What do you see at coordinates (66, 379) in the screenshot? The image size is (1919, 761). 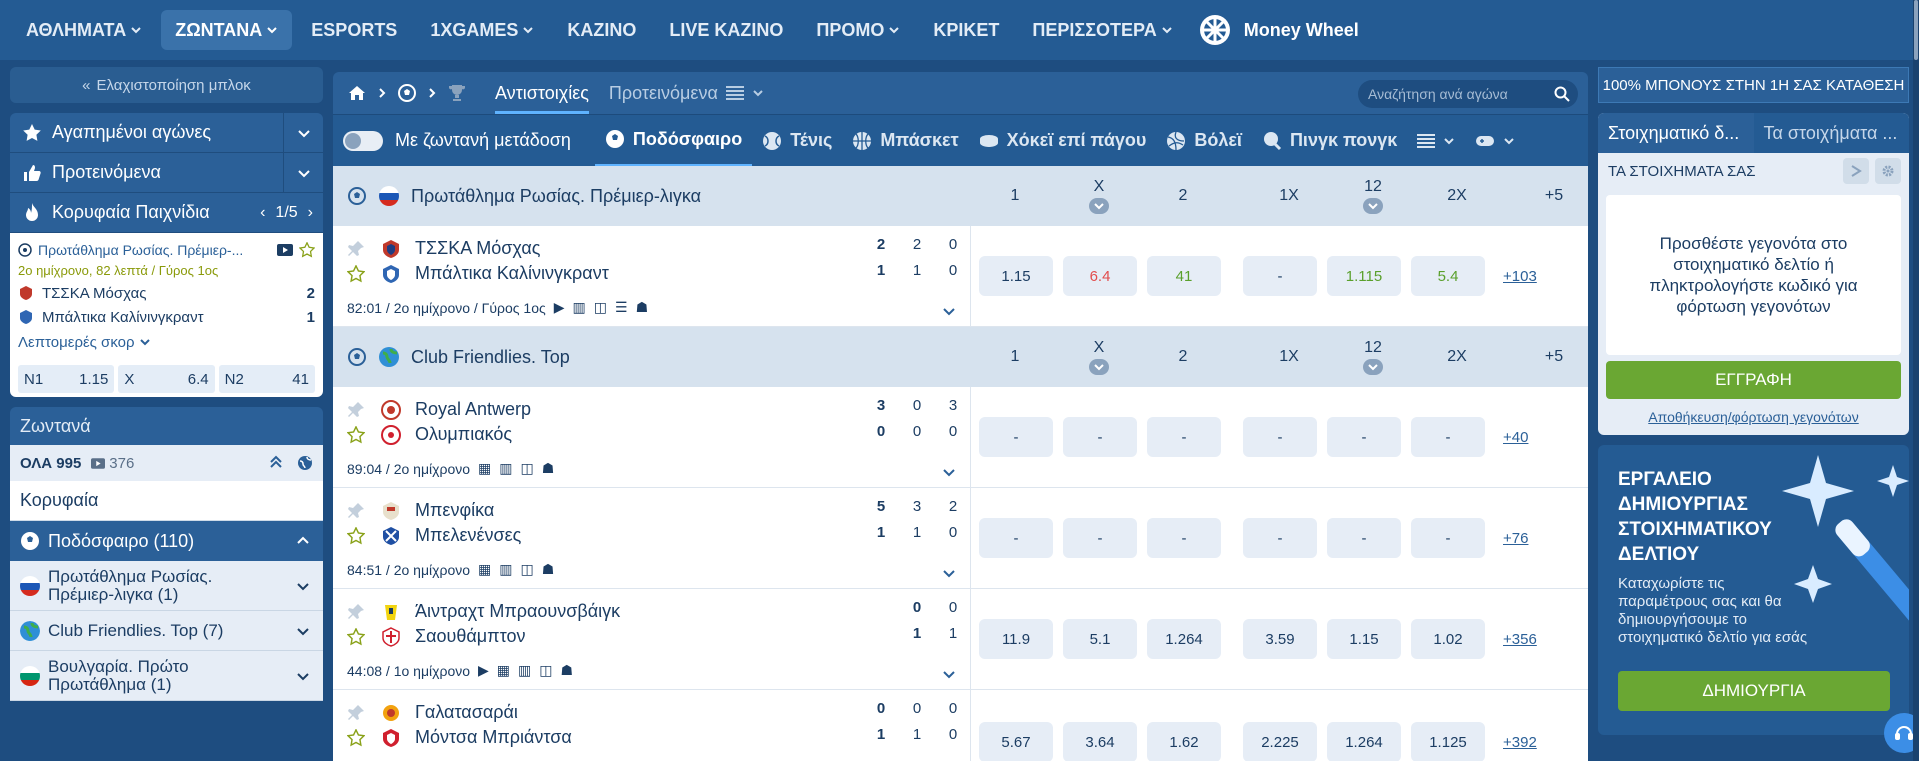 I see `odd-button: N1 1.15` at bounding box center [66, 379].